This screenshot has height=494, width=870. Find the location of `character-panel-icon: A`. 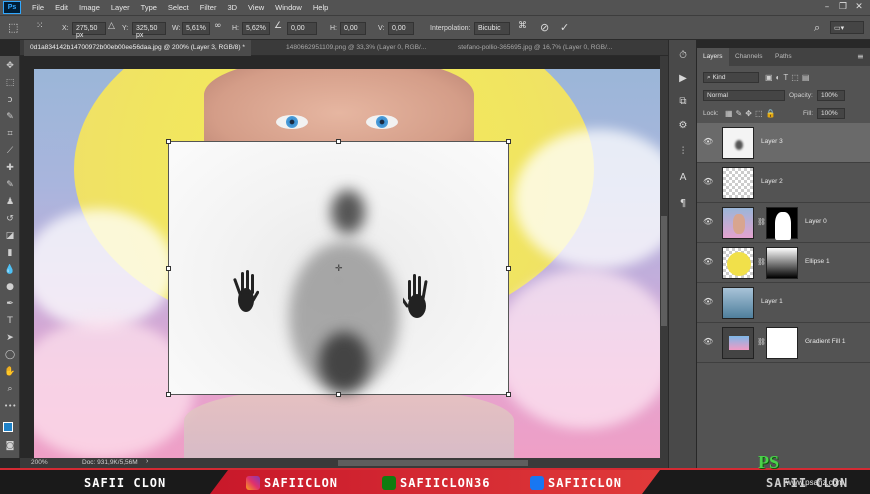

character-panel-icon: A is located at coordinates (683, 178).